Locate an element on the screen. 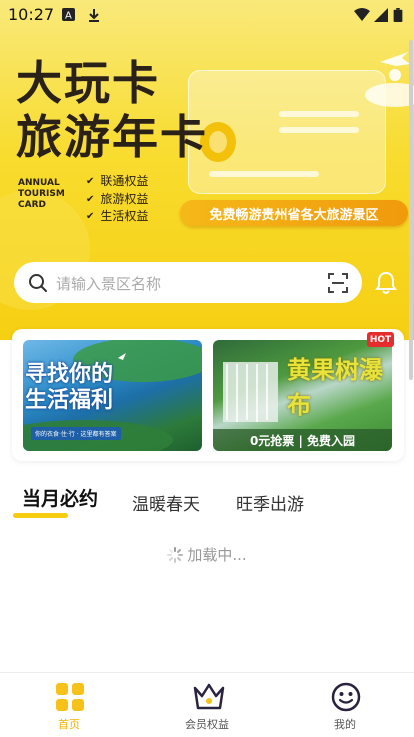 This screenshot has width=414, height=737. benefit-item: ✔ 生活权益 is located at coordinates (117, 217).